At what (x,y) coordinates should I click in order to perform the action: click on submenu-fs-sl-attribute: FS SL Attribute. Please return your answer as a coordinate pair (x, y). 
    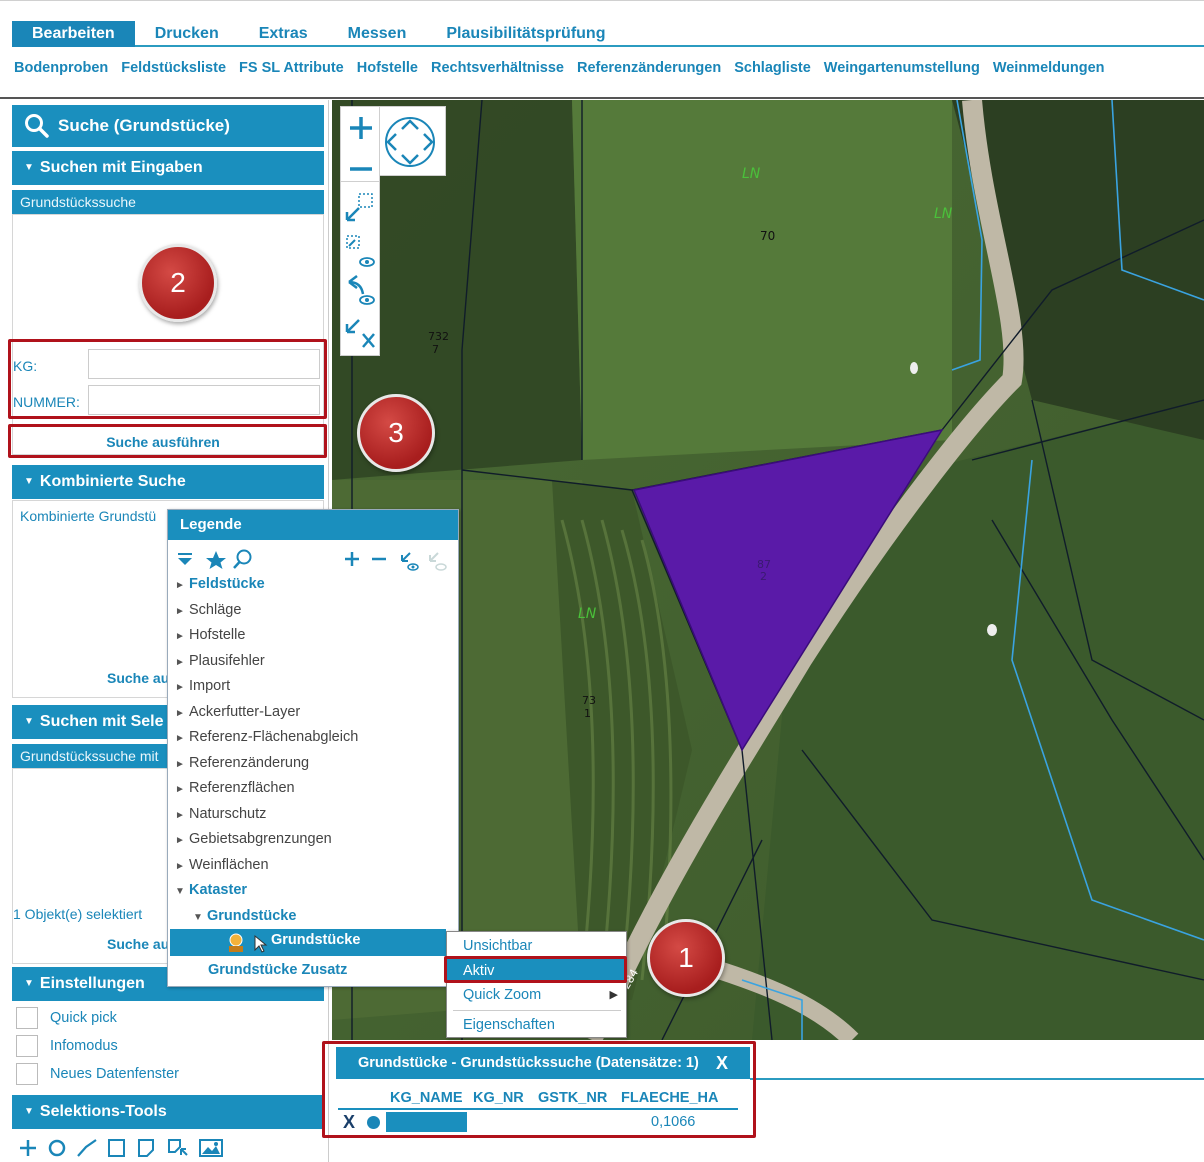
    Looking at the image, I should click on (291, 76).